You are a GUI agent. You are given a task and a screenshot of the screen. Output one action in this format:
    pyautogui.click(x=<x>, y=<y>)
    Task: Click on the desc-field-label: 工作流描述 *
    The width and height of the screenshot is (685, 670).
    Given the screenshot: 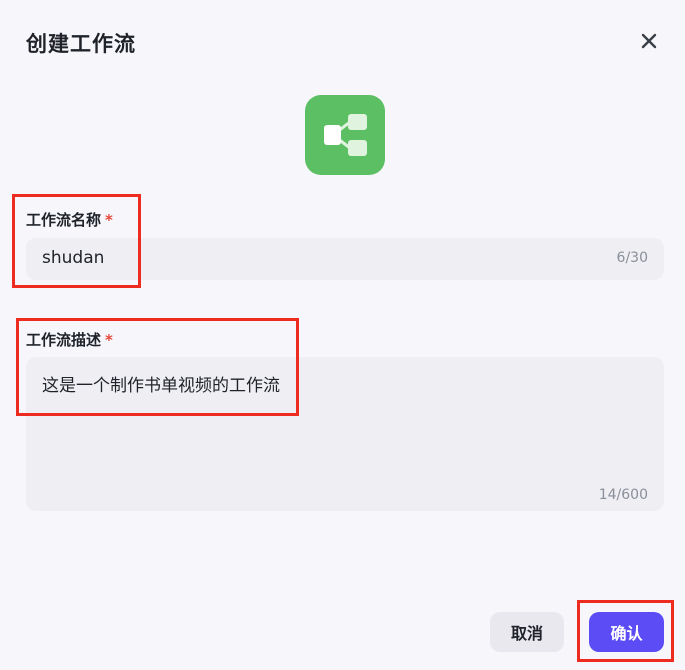 What is the action you would take?
    pyautogui.click(x=69, y=339)
    